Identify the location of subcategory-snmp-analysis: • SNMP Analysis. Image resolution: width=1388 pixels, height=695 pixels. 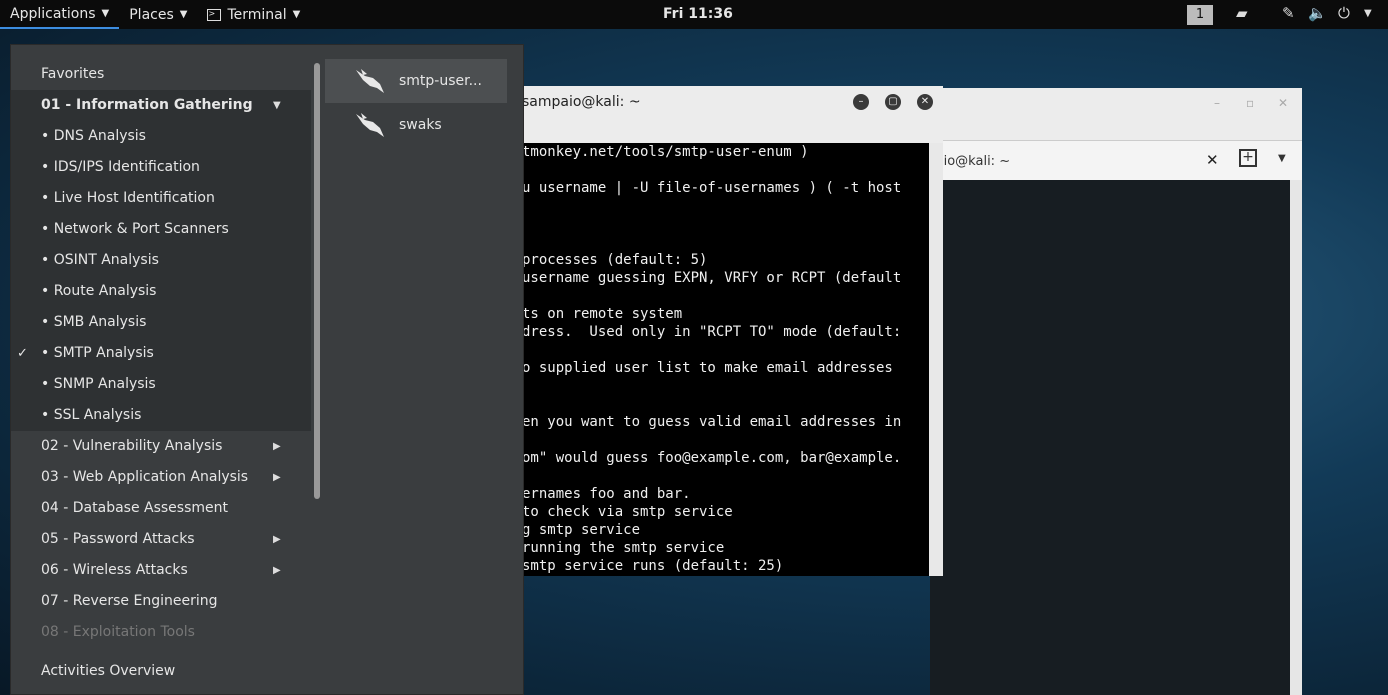
(161, 384).